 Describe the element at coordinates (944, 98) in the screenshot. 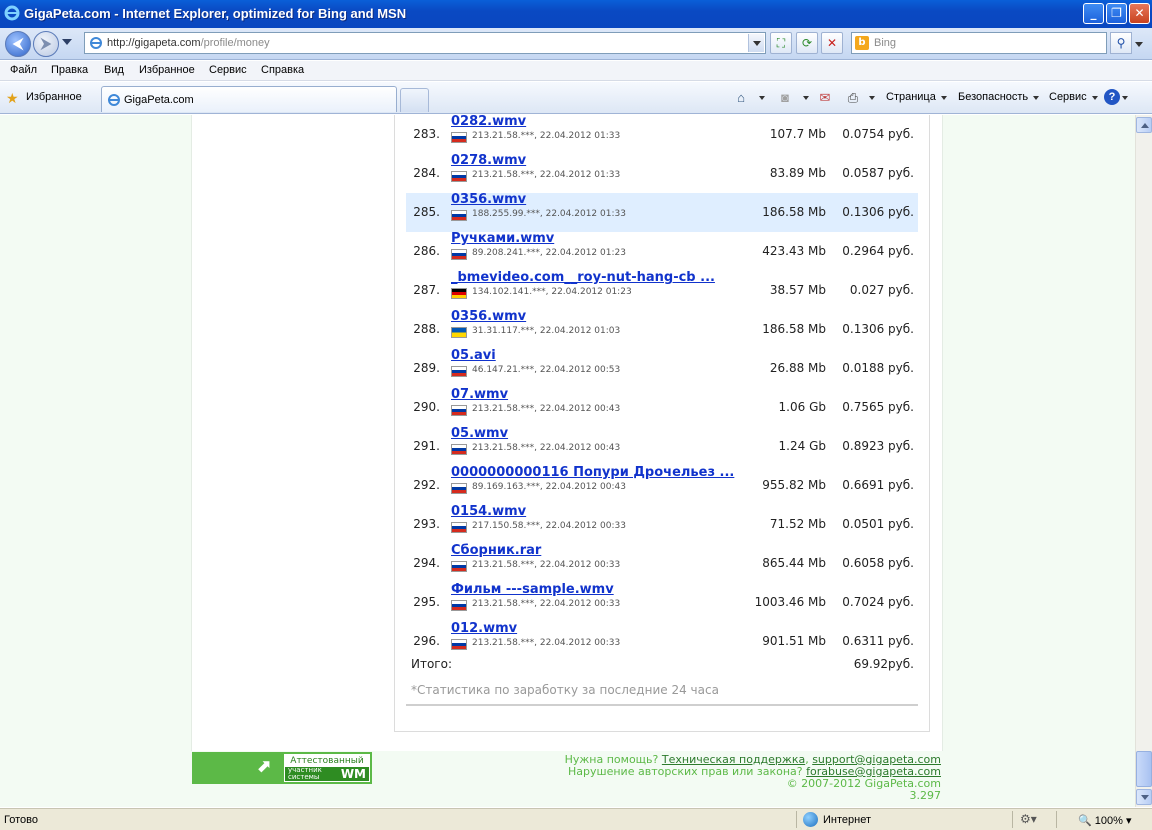

I see `page-menu-chevron-icon` at that location.